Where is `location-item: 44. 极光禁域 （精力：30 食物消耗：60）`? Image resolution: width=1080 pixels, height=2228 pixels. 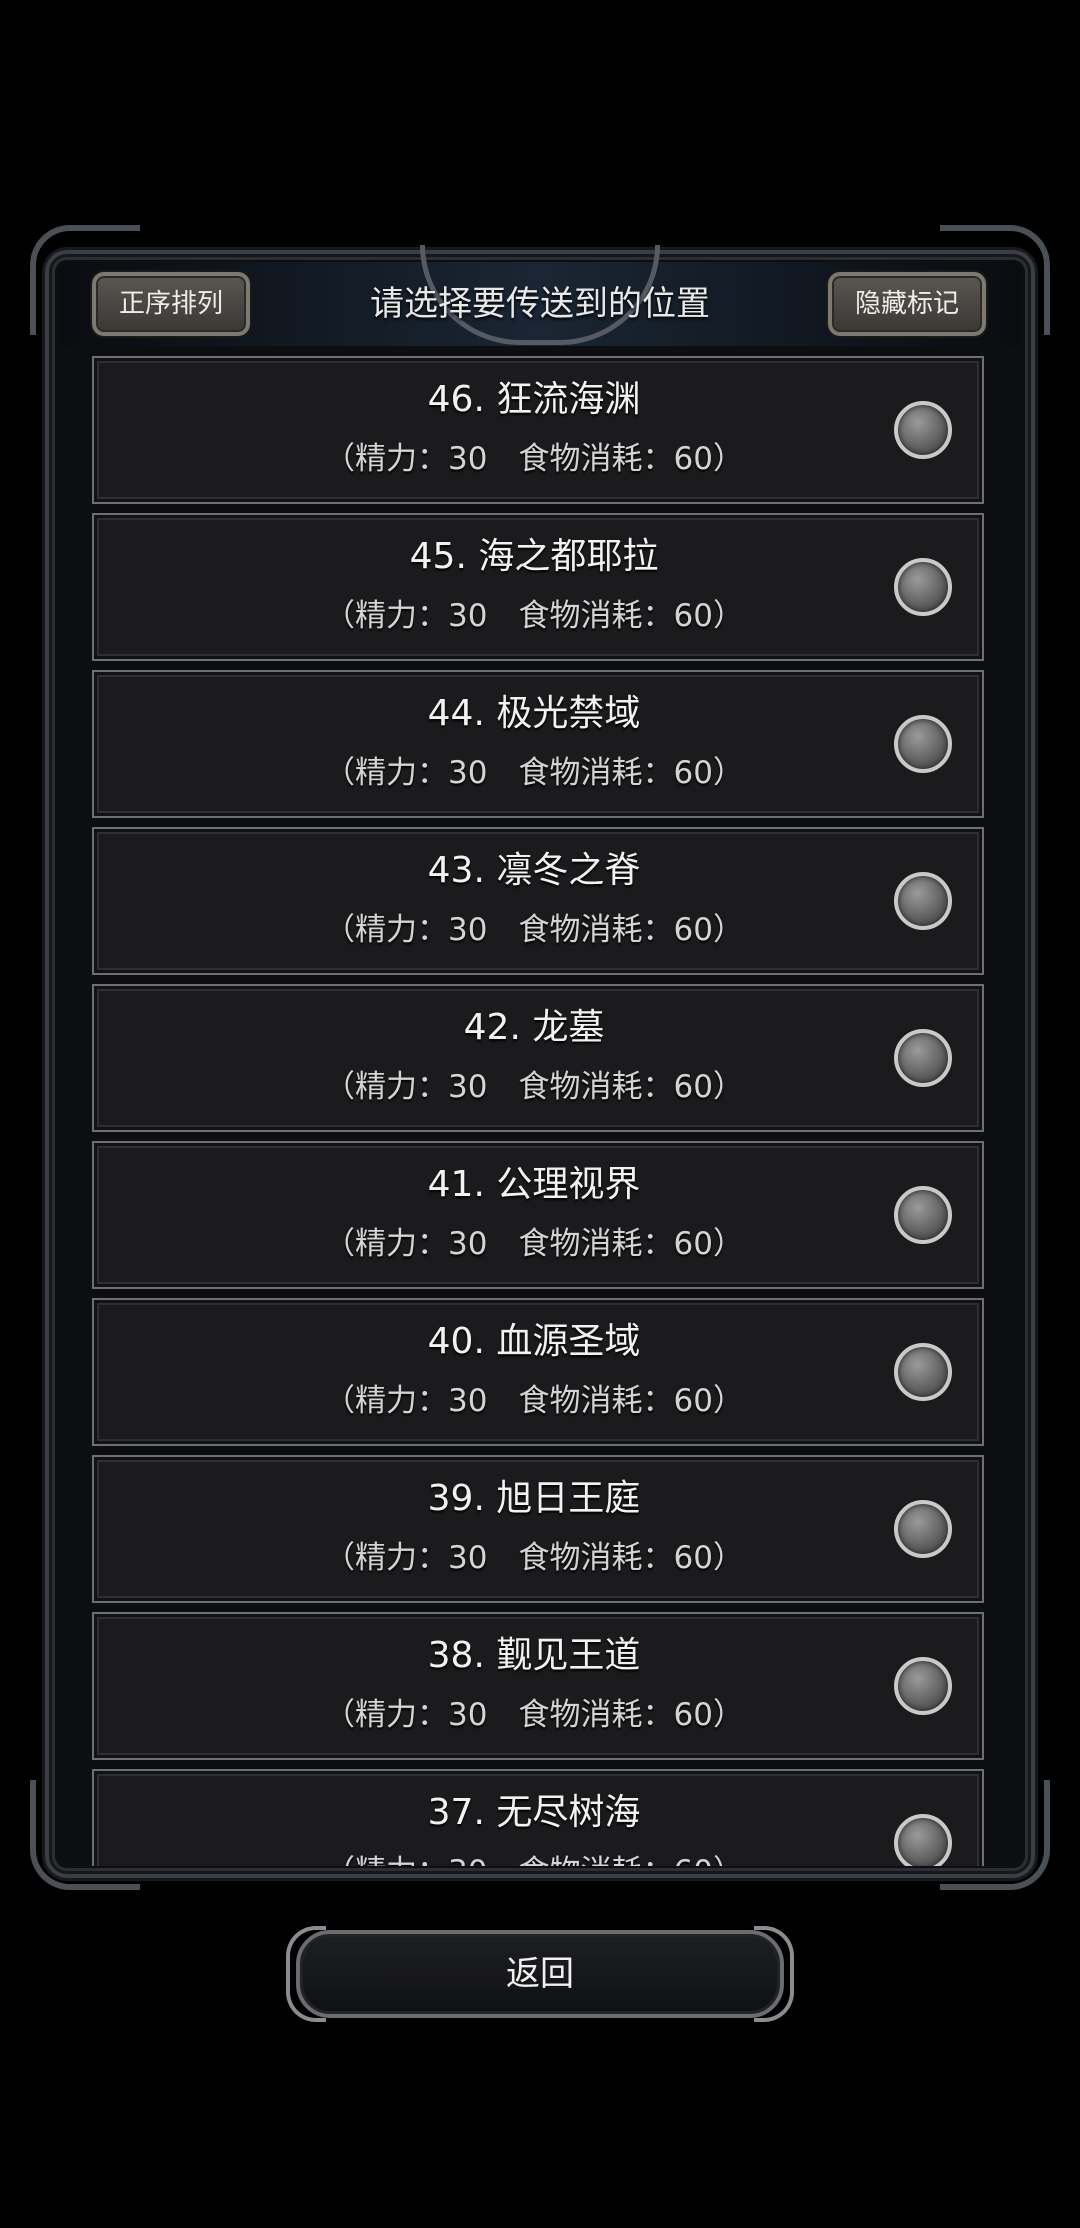 location-item: 44. 极光禁域 （精力：30 食物消耗：60） is located at coordinates (538, 744).